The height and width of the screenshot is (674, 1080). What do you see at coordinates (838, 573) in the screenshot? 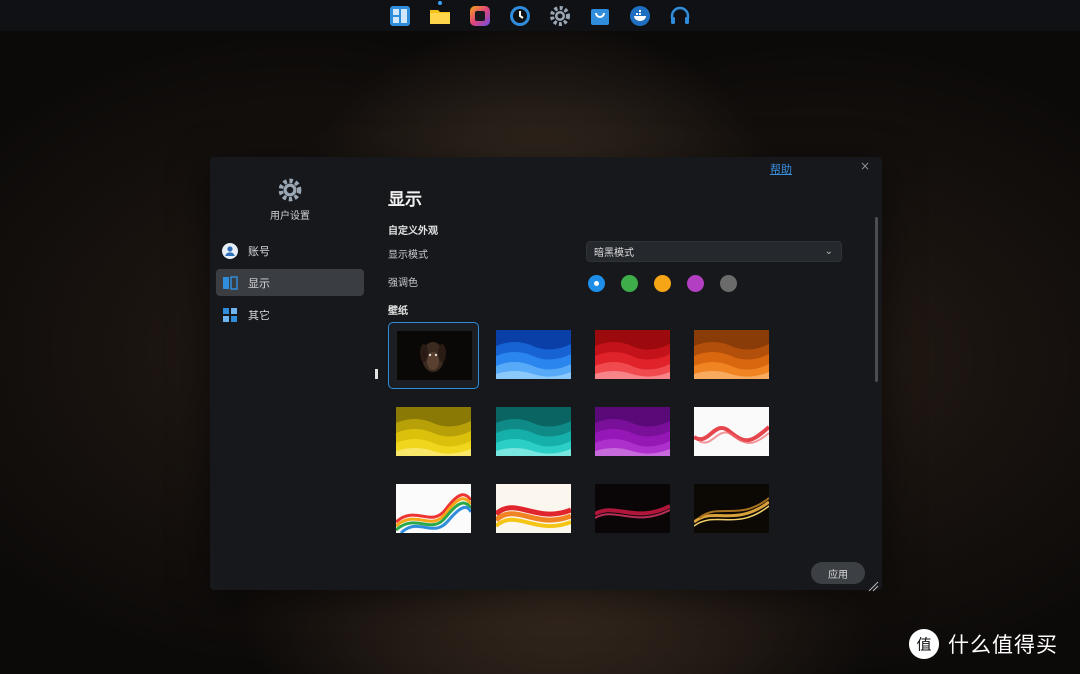
I see `apply-button: 应用` at bounding box center [838, 573].